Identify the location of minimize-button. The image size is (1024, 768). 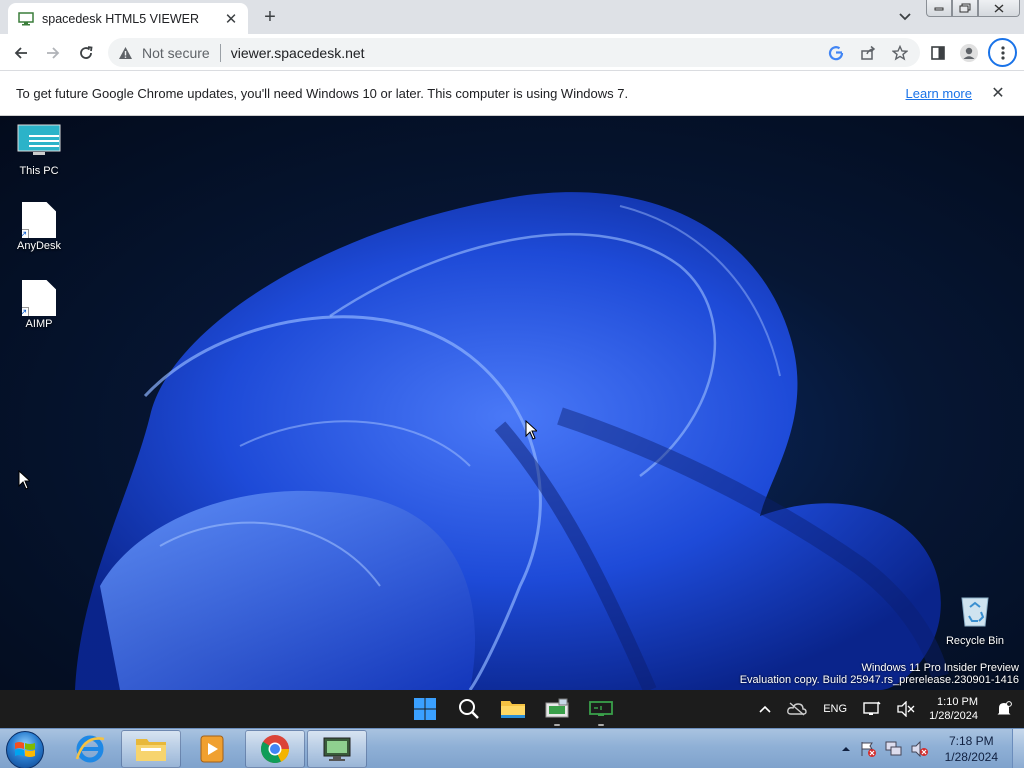
(939, 8).